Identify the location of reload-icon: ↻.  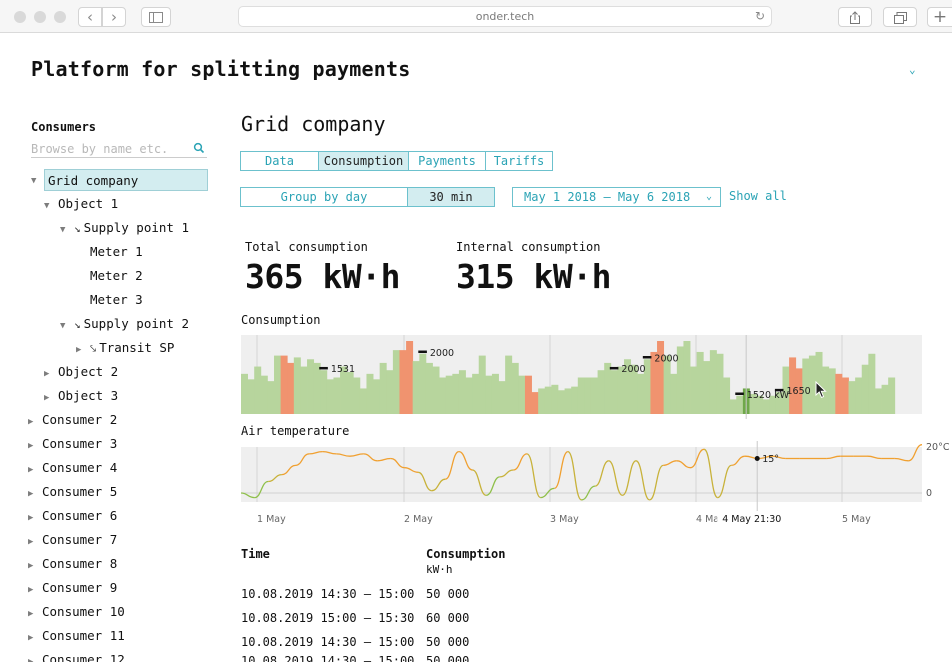
(760, 16).